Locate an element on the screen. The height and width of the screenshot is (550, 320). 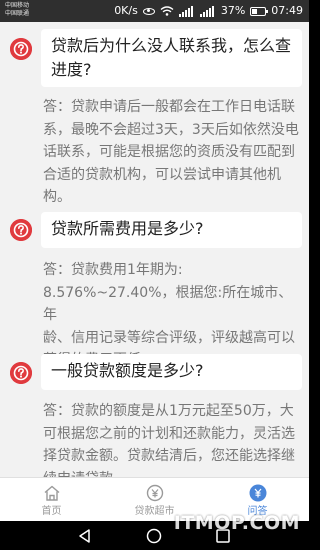
clock: 07:49 is located at coordinates (287, 10).